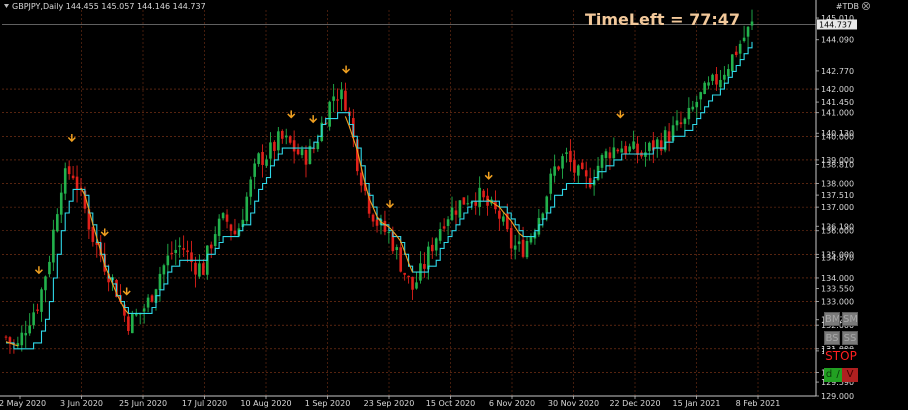  Describe the element at coordinates (837, 71) in the screenshot. I see `price-tick-label: 142.770` at that location.